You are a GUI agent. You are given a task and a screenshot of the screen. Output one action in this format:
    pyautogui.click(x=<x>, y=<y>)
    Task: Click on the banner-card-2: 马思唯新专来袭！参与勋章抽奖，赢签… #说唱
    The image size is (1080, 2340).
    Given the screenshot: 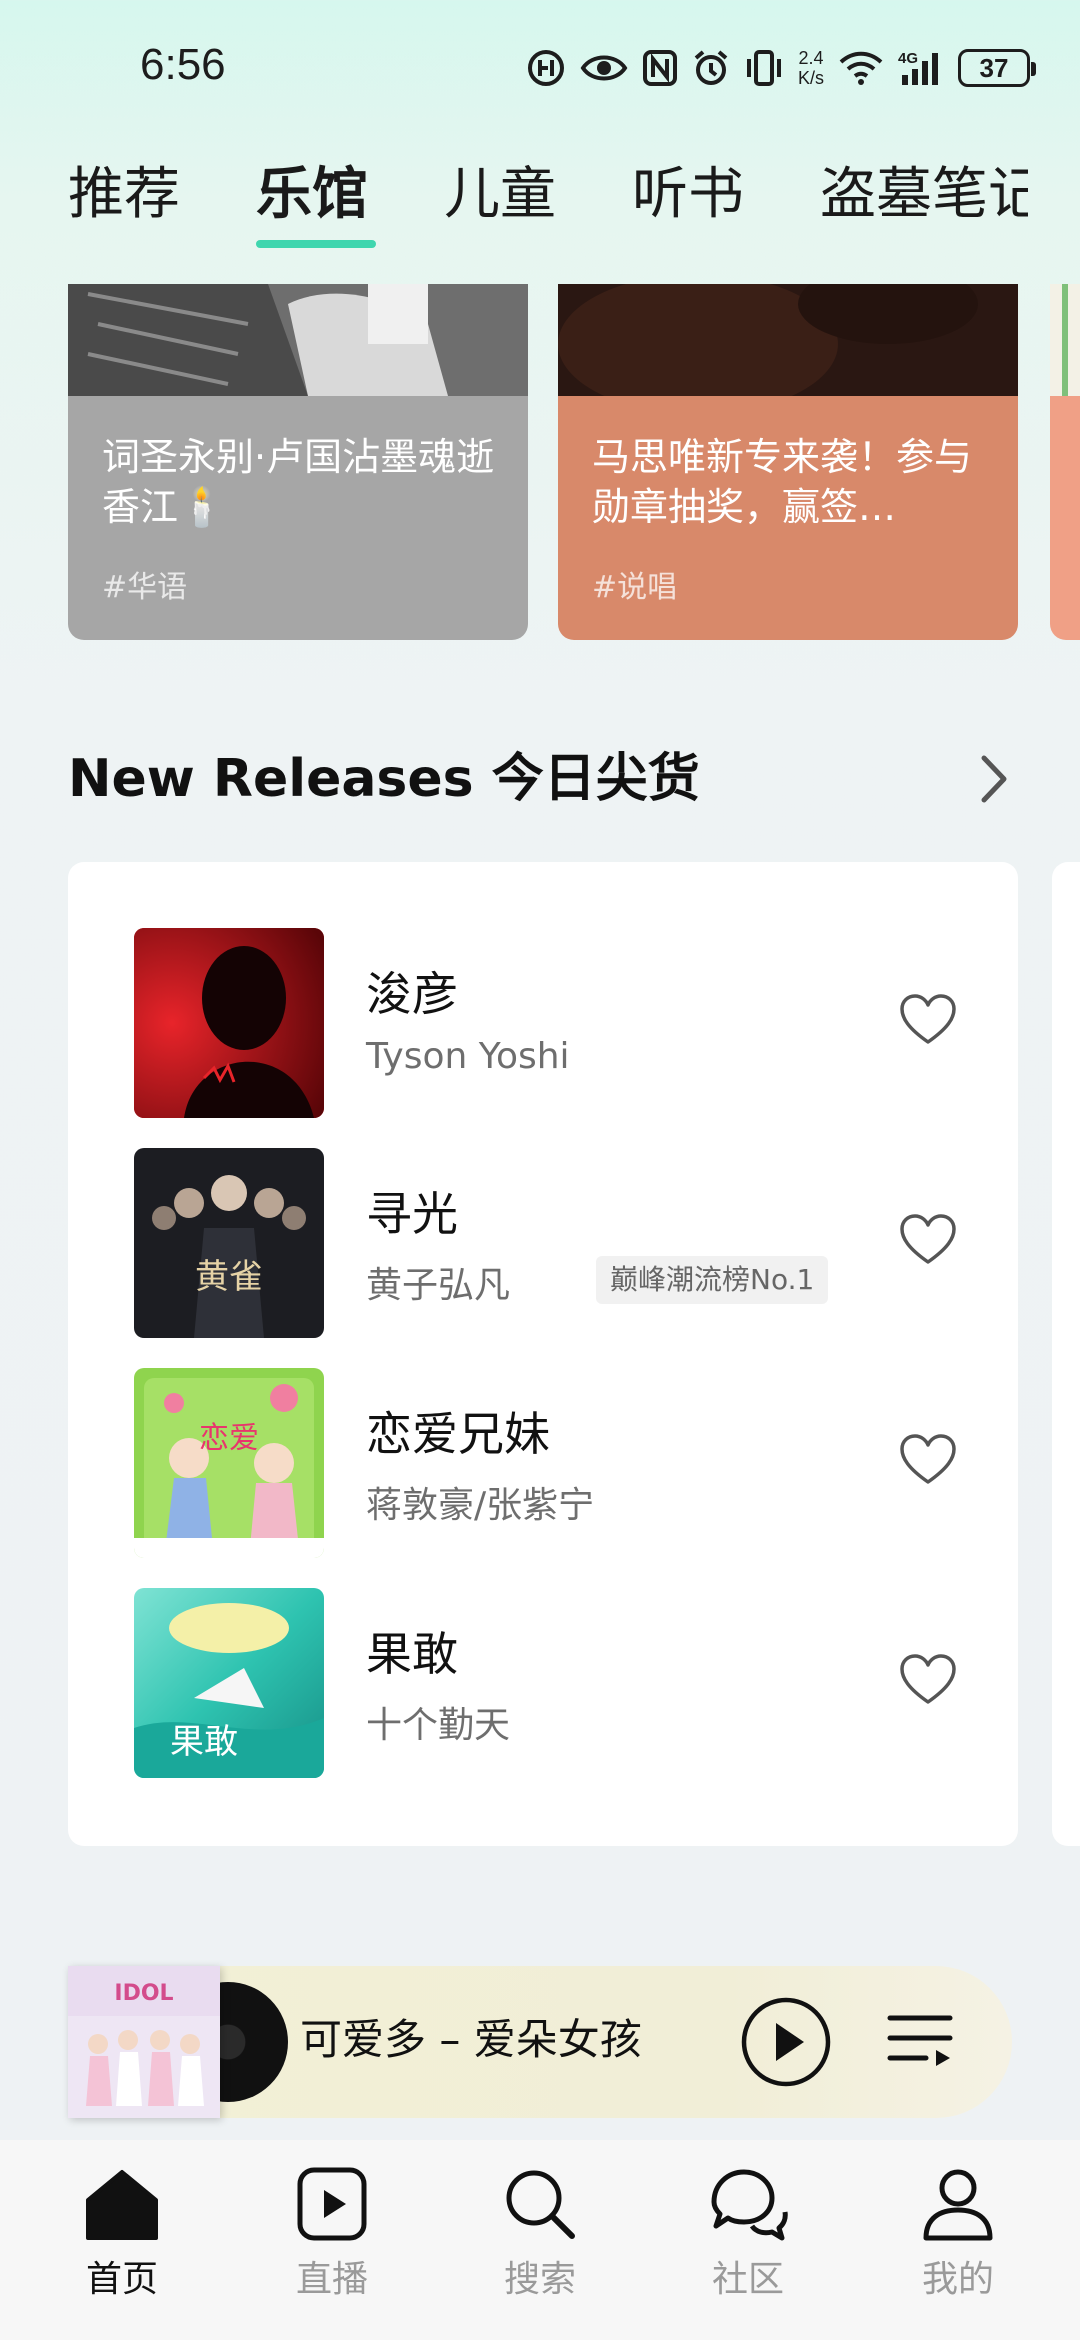 What is the action you would take?
    pyautogui.click(x=788, y=462)
    